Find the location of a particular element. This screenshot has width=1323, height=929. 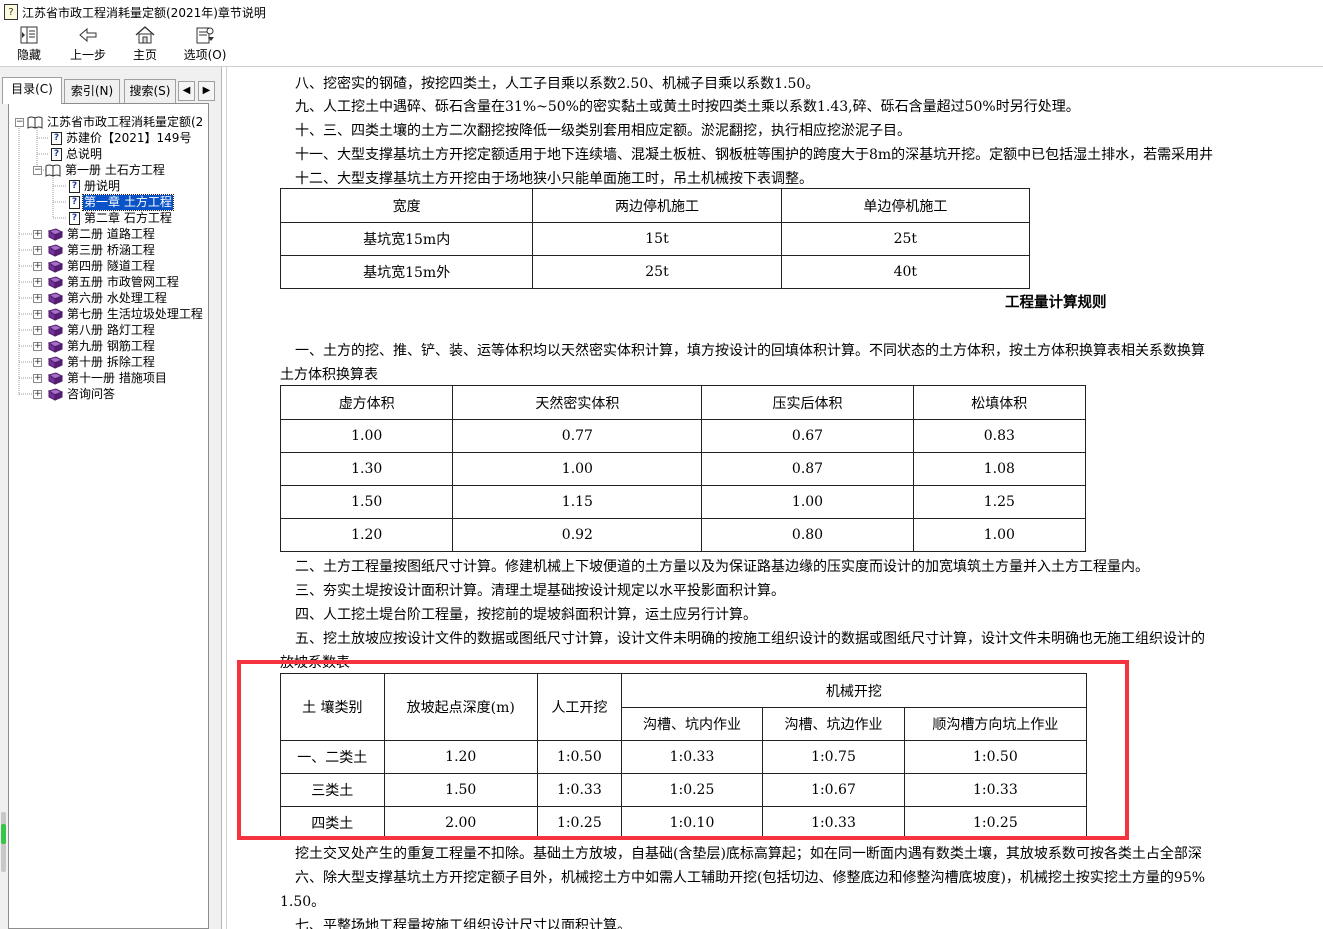

collapse-toggle-root: − is located at coordinates (19, 122).